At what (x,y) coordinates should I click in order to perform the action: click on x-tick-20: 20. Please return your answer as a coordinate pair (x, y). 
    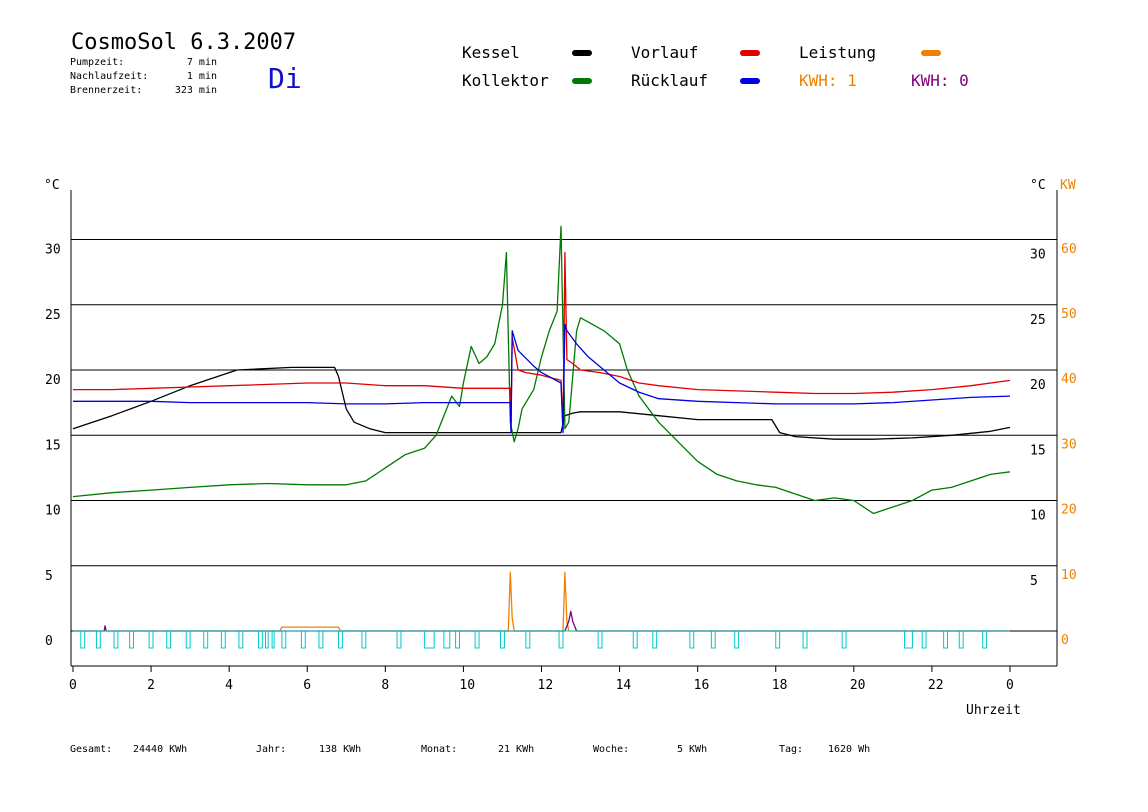
    Looking at the image, I should click on (858, 685).